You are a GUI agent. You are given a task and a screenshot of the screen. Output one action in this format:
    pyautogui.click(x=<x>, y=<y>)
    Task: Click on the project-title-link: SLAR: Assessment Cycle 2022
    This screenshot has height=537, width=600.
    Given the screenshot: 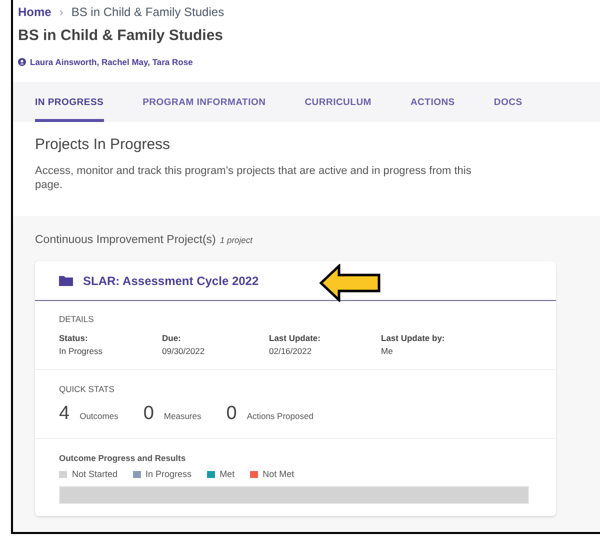 What is the action you would take?
    pyautogui.click(x=171, y=281)
    